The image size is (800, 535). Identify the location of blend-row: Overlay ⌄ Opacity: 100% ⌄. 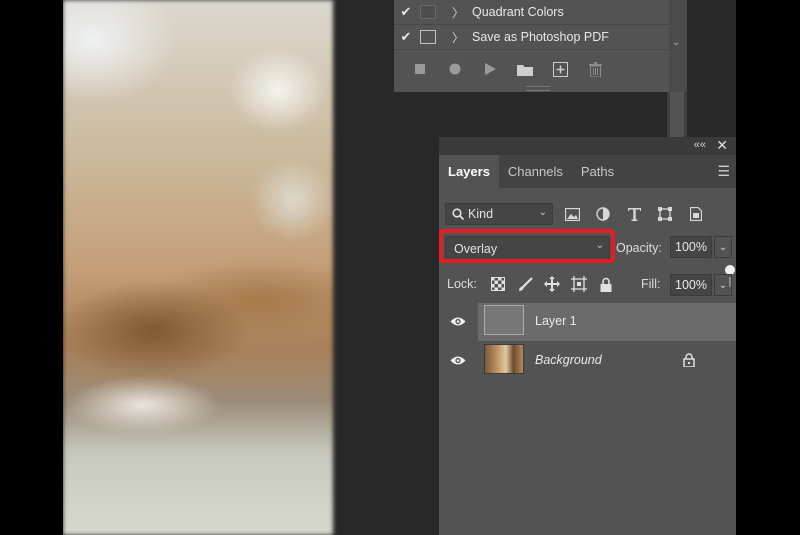
(585, 246).